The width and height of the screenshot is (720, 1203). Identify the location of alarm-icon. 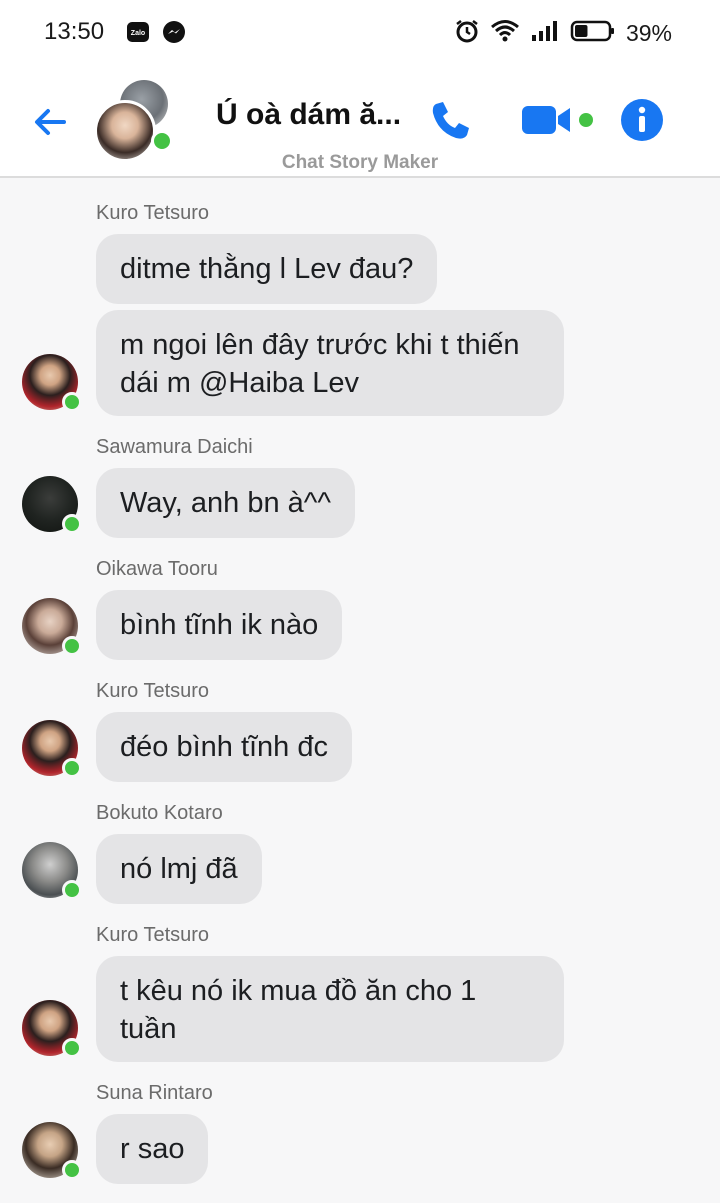
(467, 33).